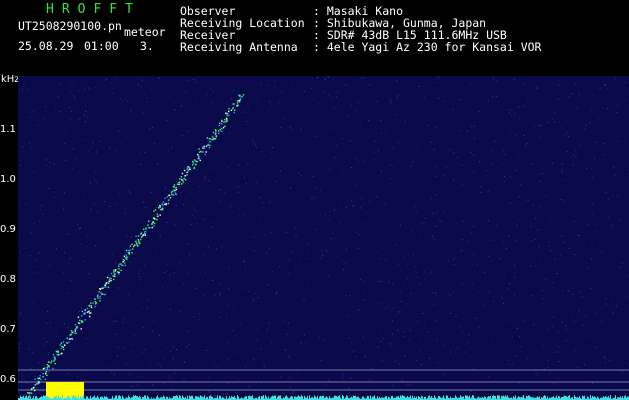  Describe the element at coordinates (145, 32) in the screenshot. I see `file-mode: meteor` at that location.